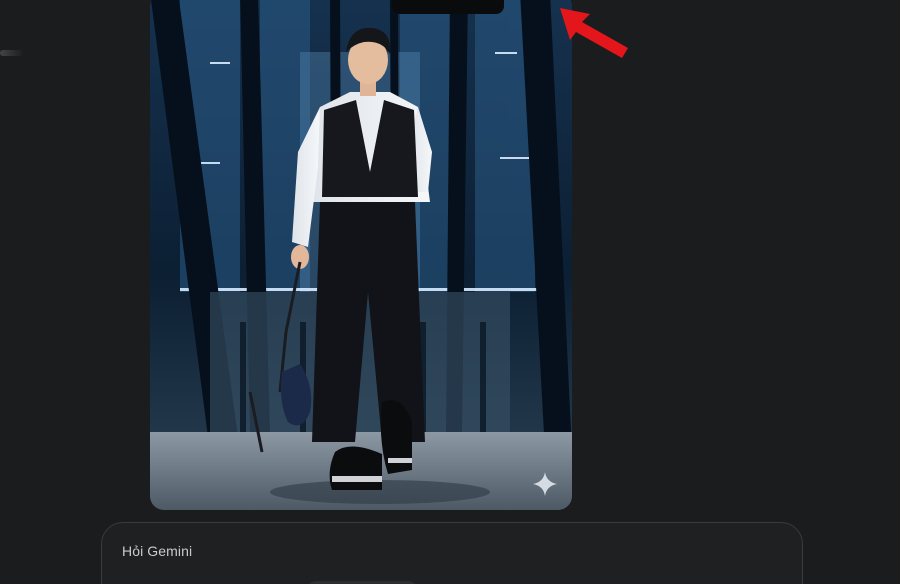 The image size is (900, 584). I want to click on prompt-placeholder: Hỏi Gemini, so click(157, 551).